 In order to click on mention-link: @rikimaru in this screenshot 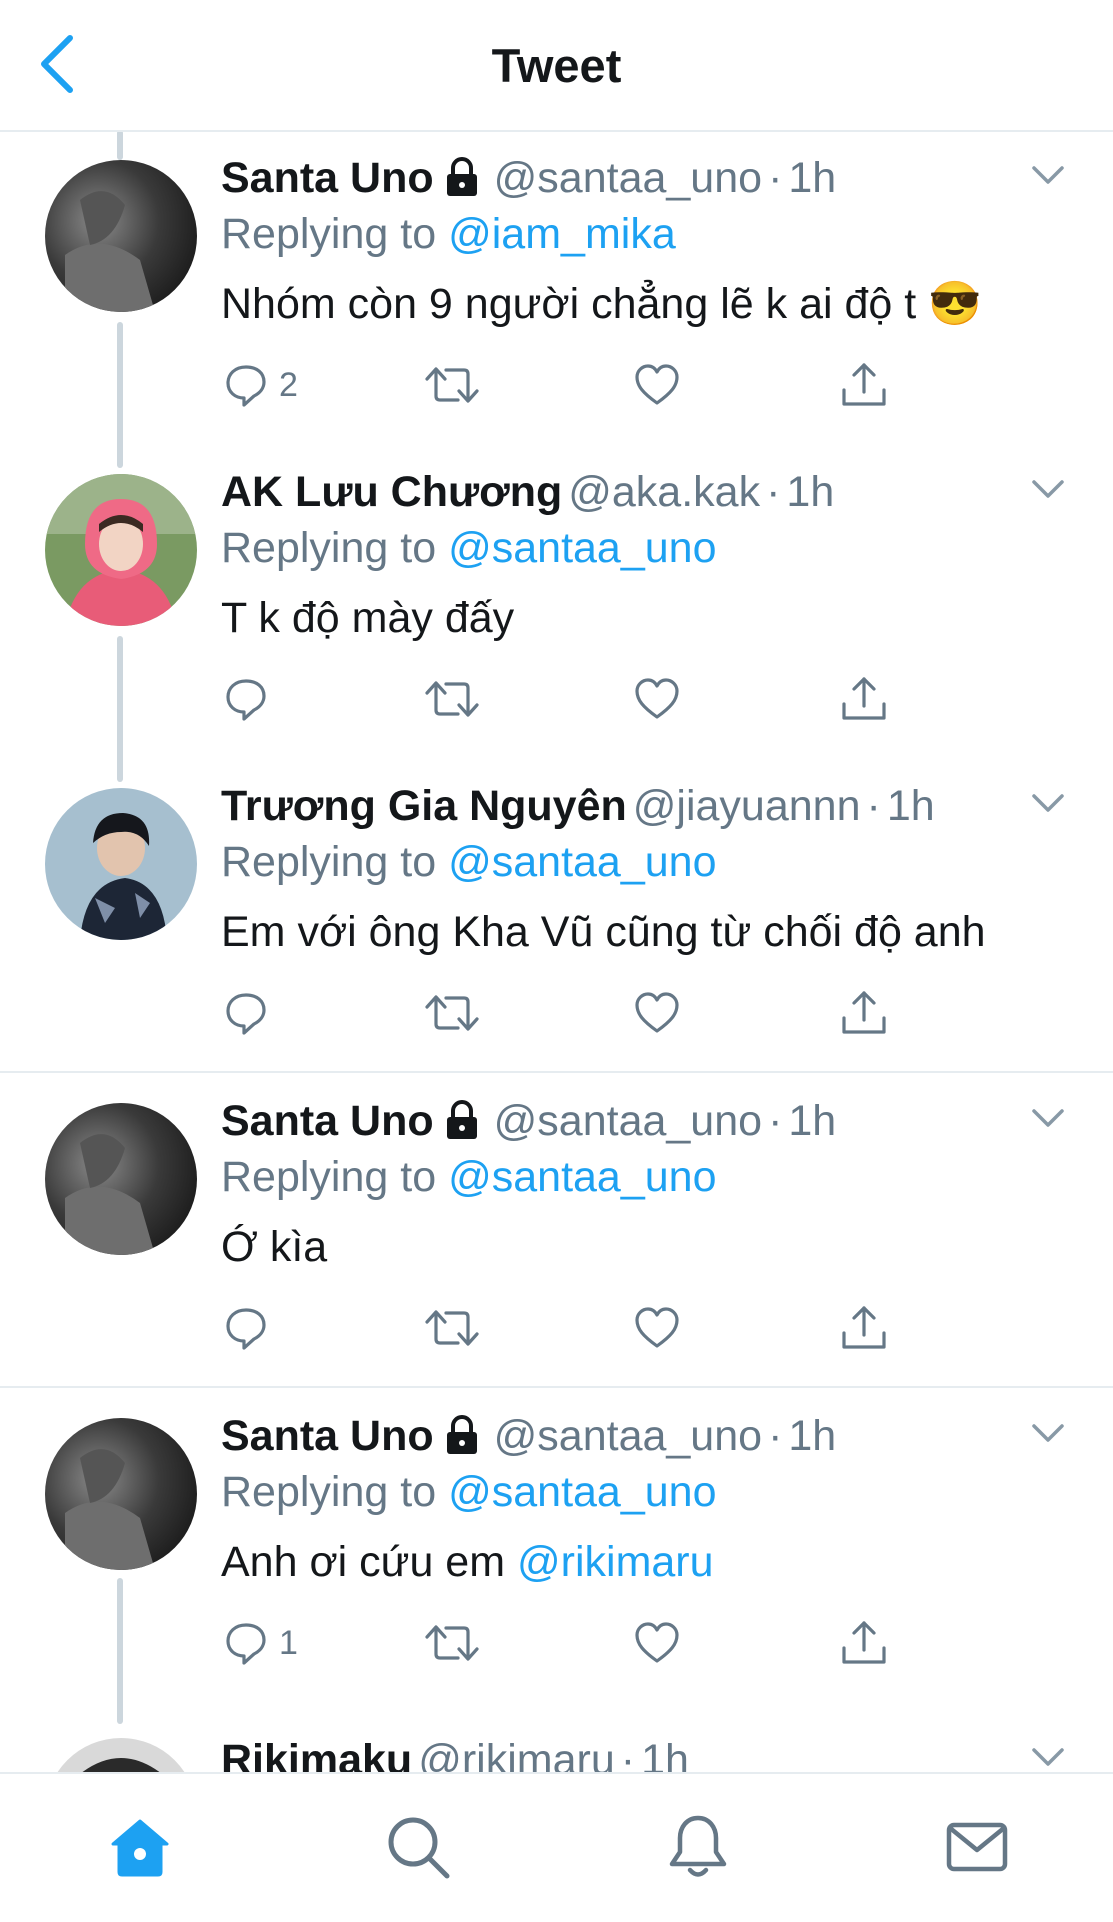, I will do `click(615, 1562)`.